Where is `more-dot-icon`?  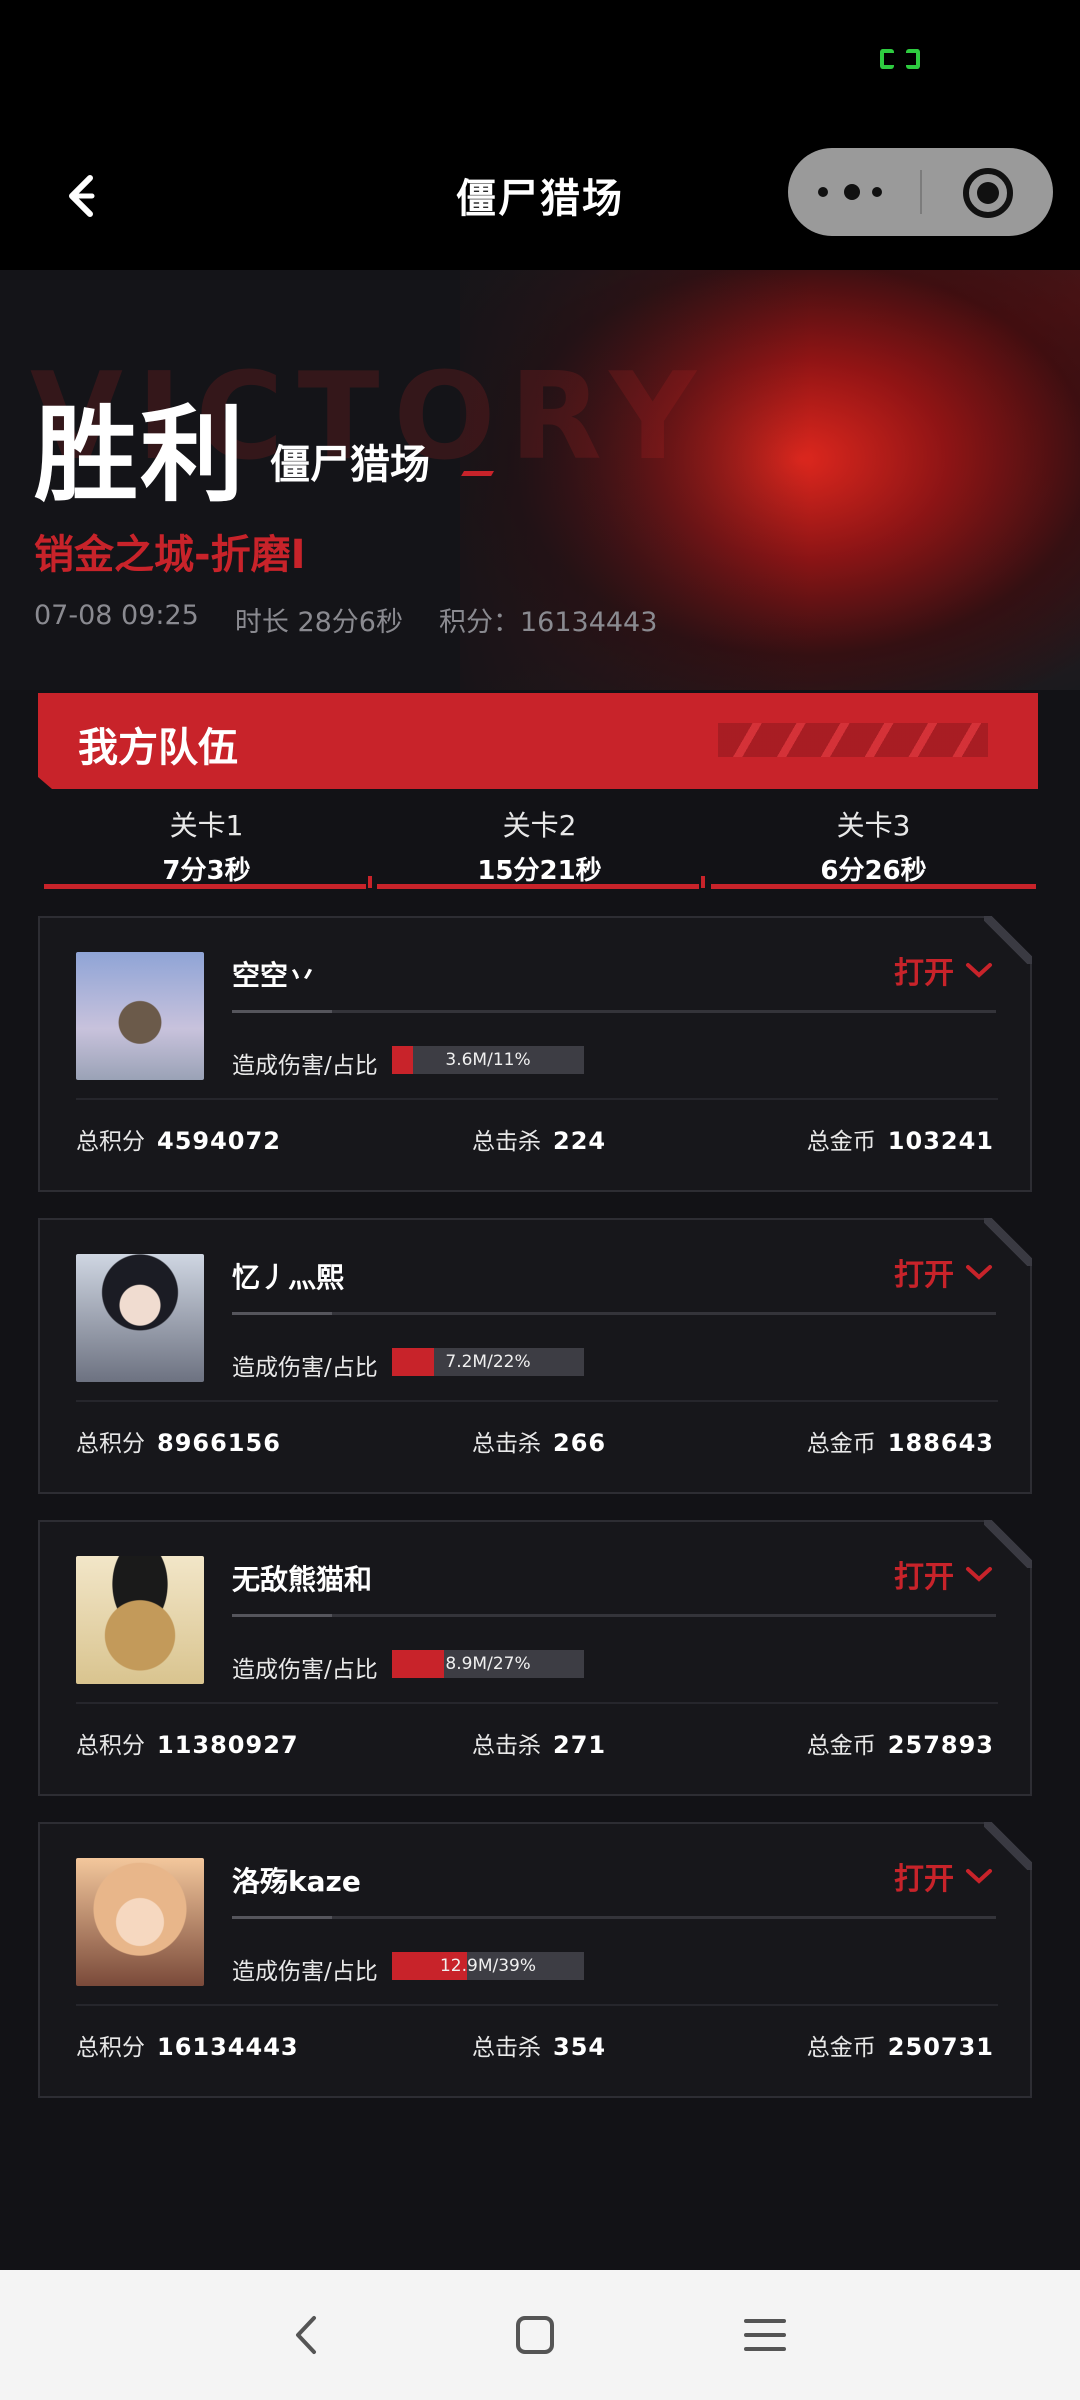
more-dot-icon is located at coordinates (877, 192).